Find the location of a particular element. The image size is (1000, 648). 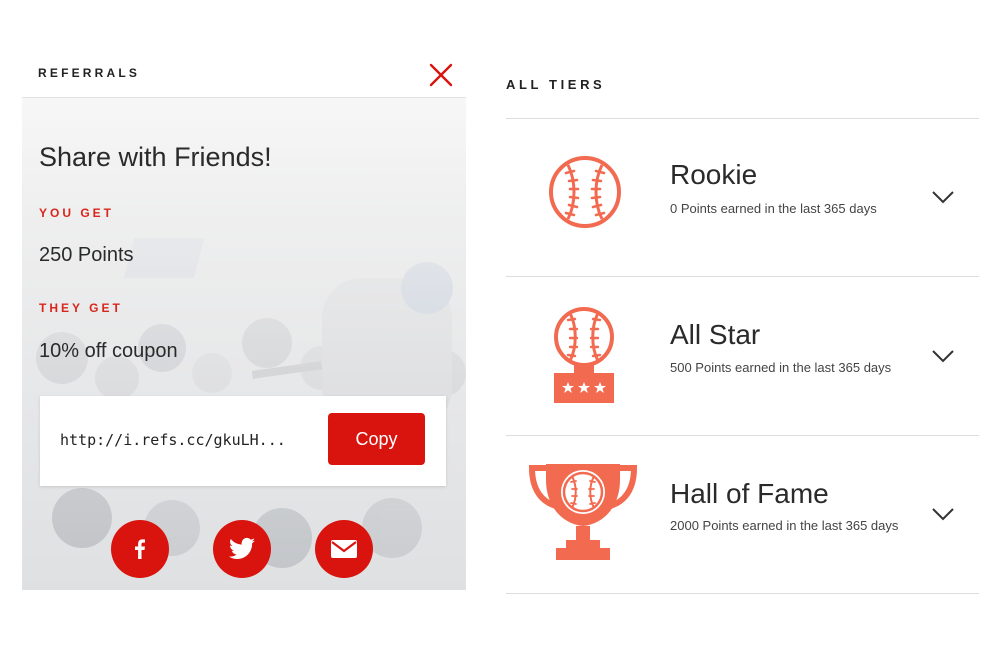

you-get-label: YOU GET is located at coordinates (77, 213).